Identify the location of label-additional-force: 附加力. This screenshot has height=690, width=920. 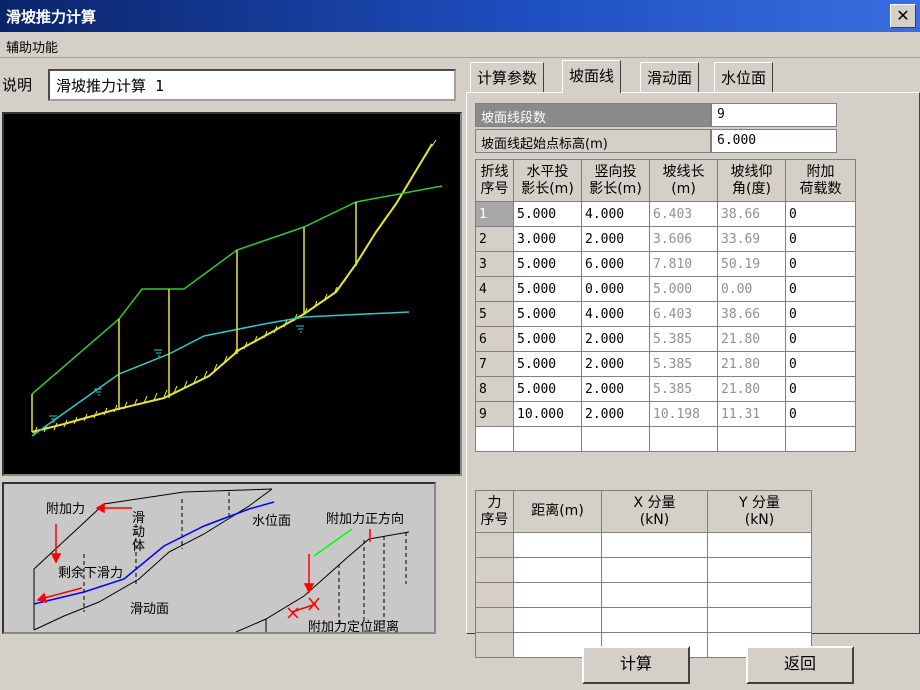
(66, 509).